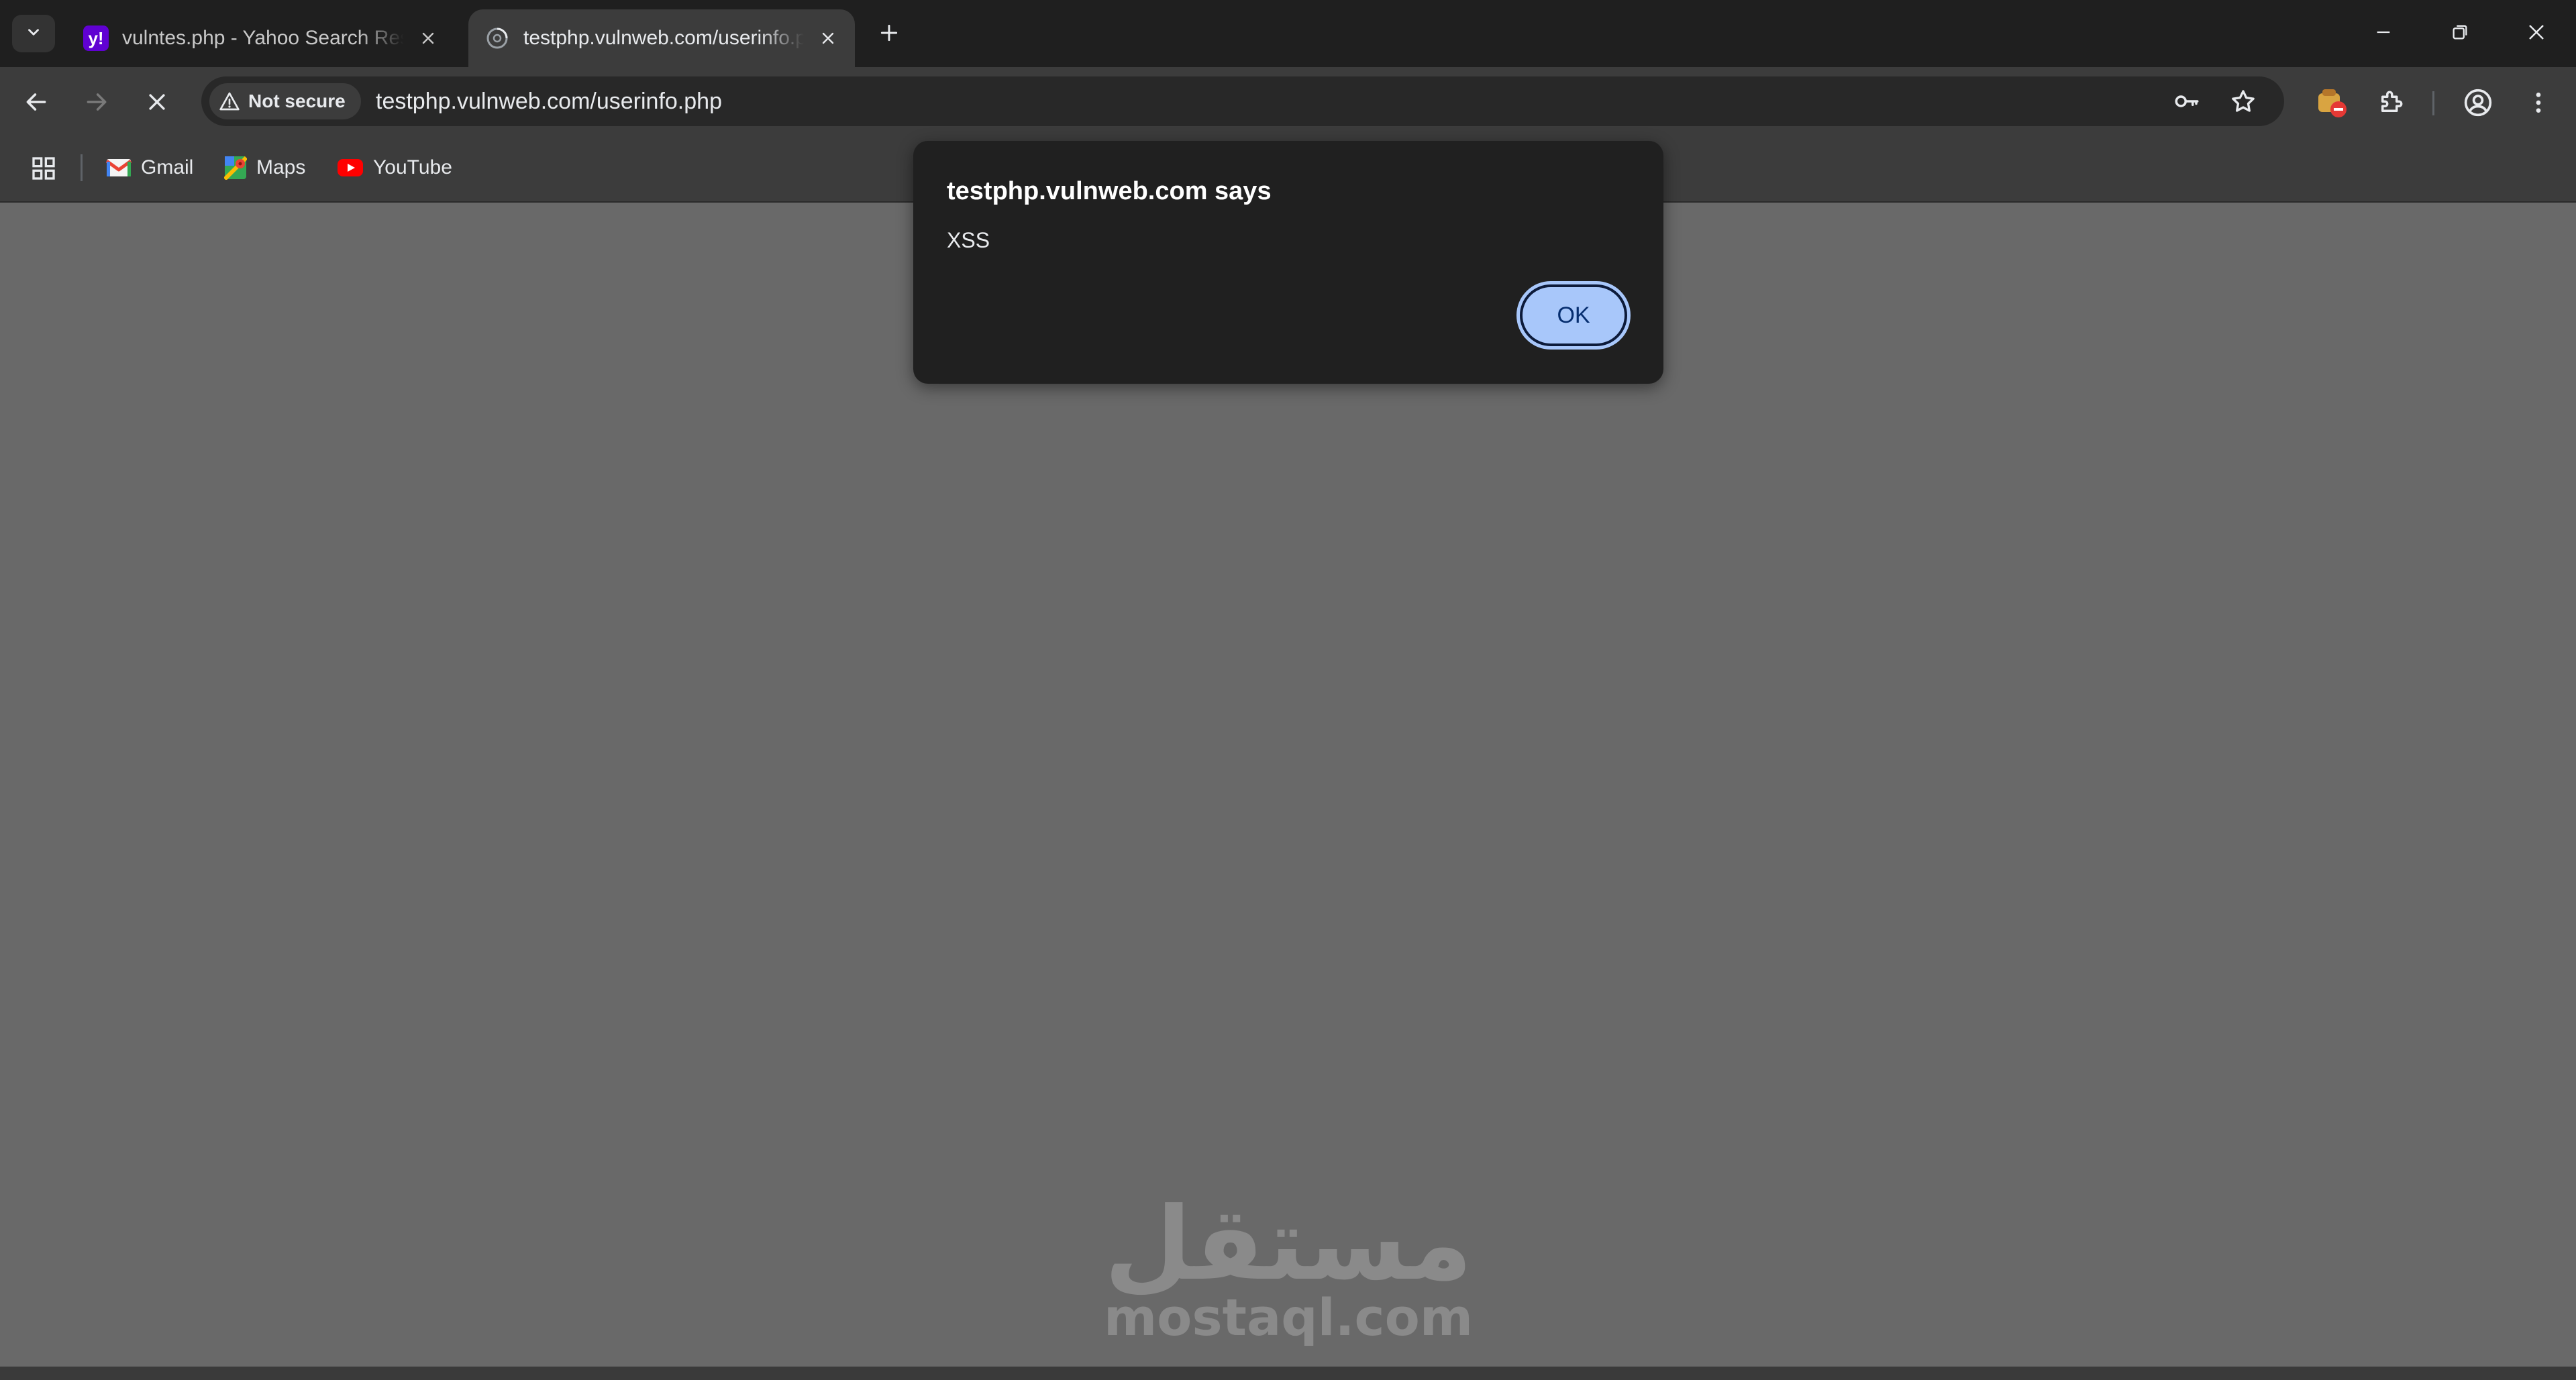  I want to click on chevron-down-icon, so click(33, 33).